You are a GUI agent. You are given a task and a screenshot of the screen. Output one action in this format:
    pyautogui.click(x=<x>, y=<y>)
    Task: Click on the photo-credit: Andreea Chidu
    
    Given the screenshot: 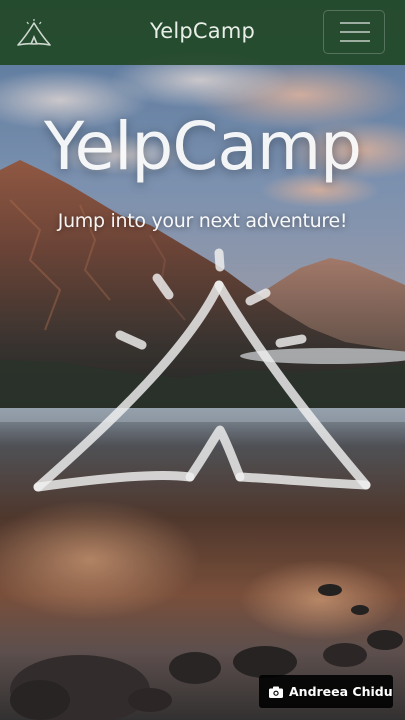 What is the action you would take?
    pyautogui.click(x=326, y=691)
    